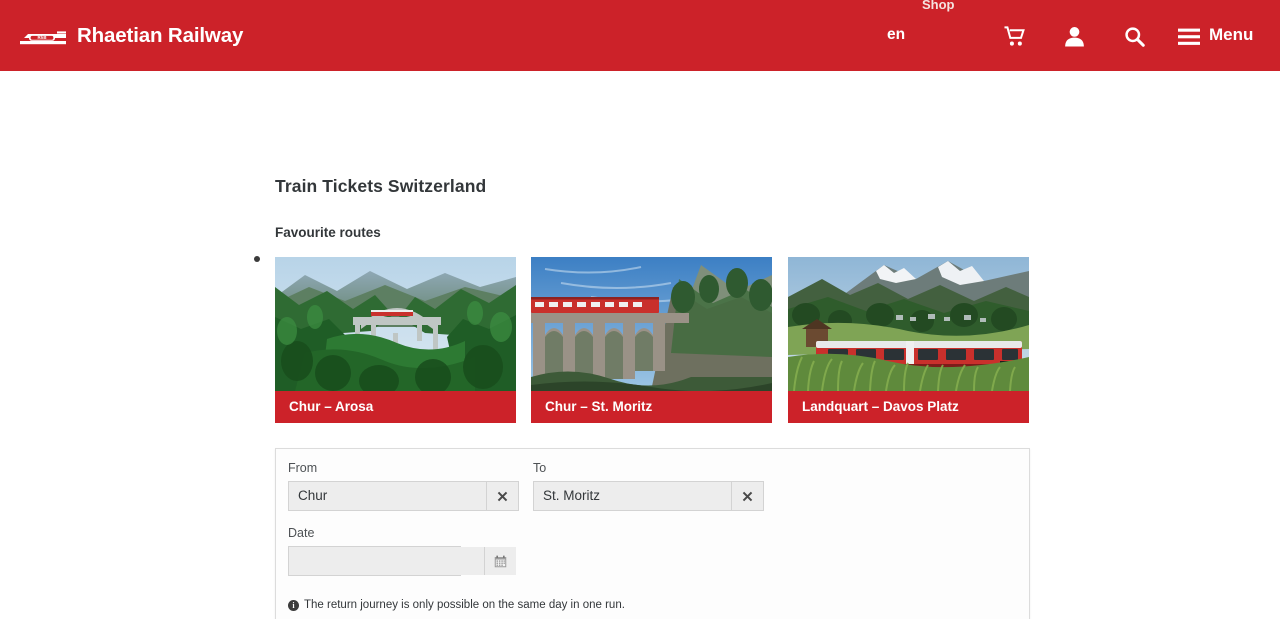  I want to click on route-image-valley-train, so click(908, 324).